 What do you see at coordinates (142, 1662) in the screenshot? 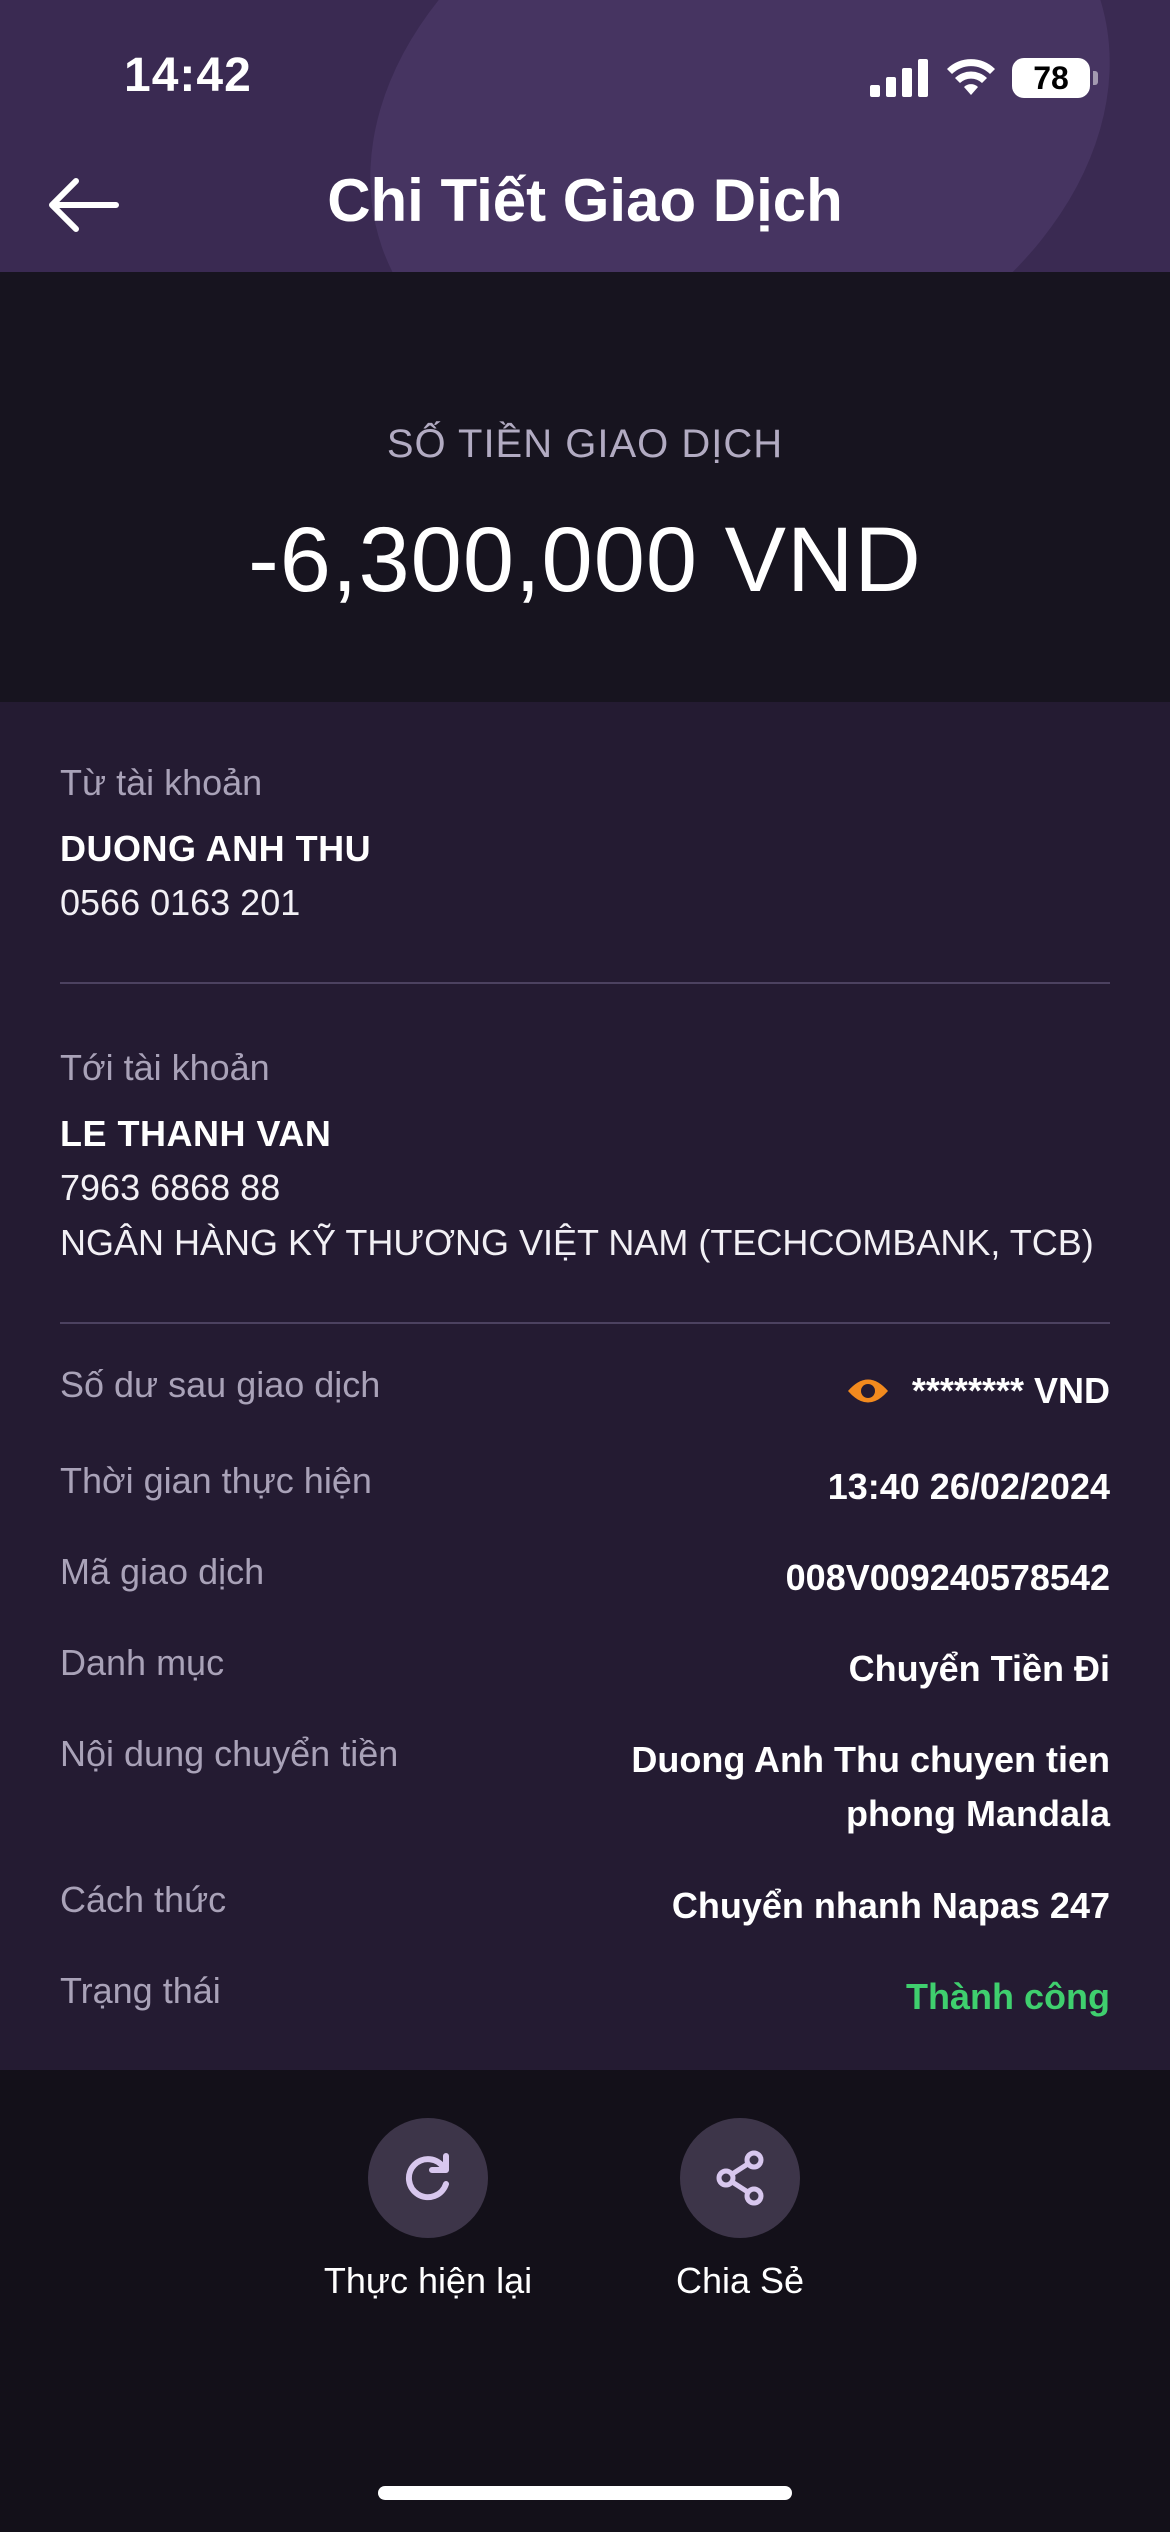
I see `category-label: Danh mục` at bounding box center [142, 1662].